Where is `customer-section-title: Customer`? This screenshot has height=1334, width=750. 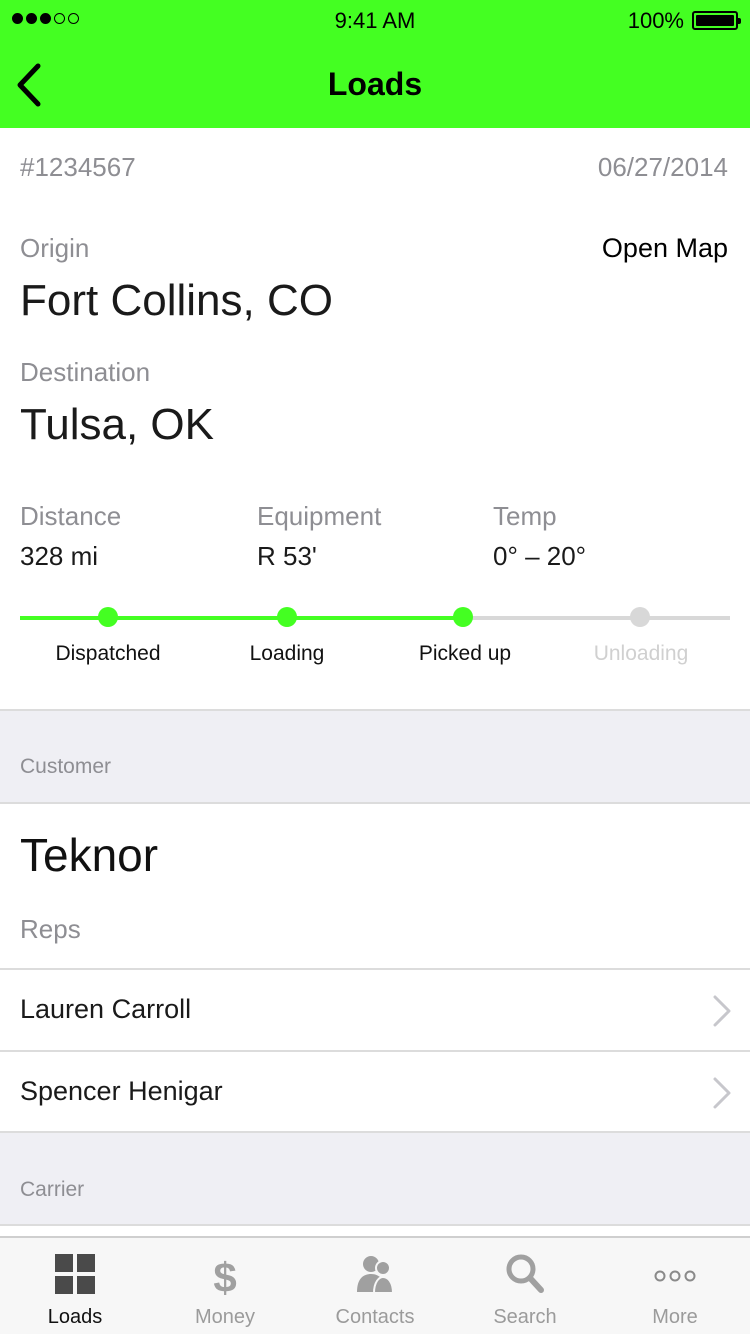
customer-section-title: Customer is located at coordinates (66, 766).